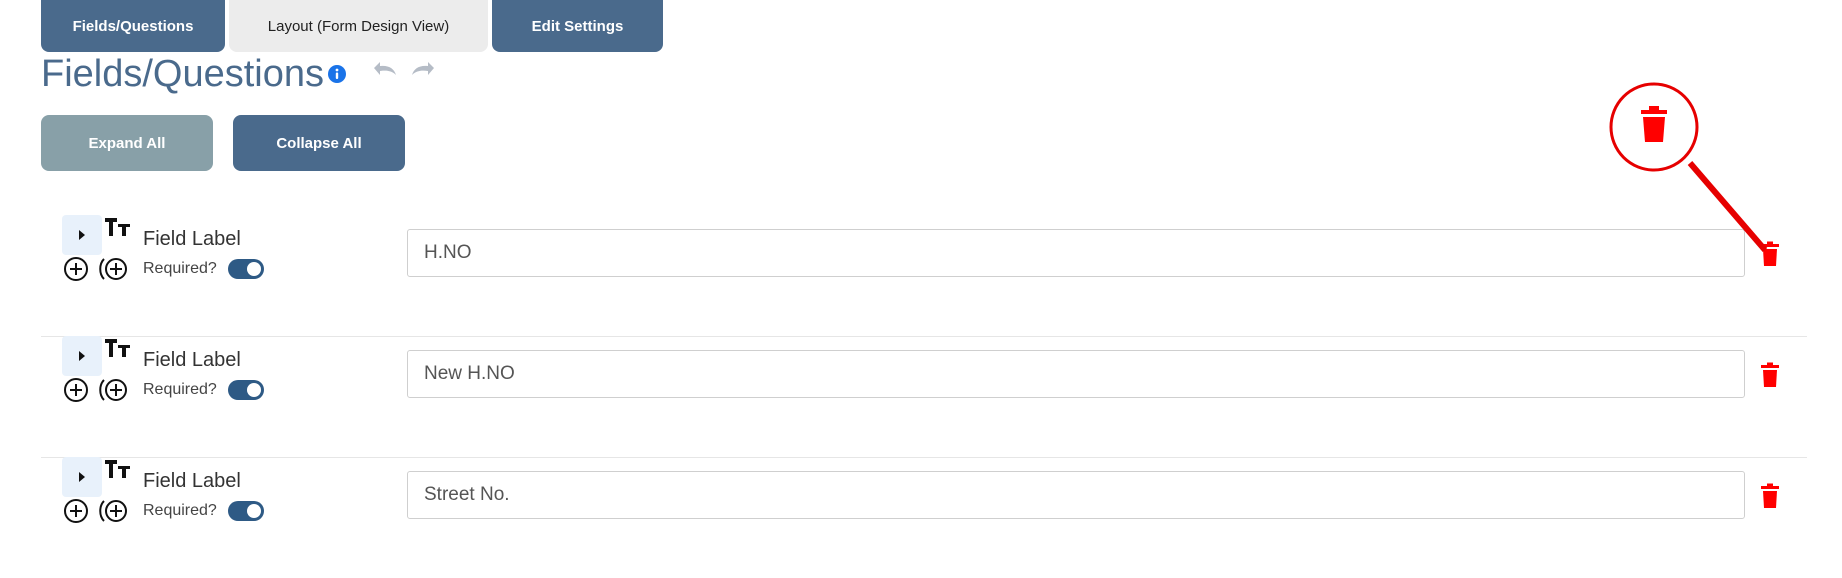  What do you see at coordinates (127, 143) in the screenshot?
I see `expand-all-button: Expand All` at bounding box center [127, 143].